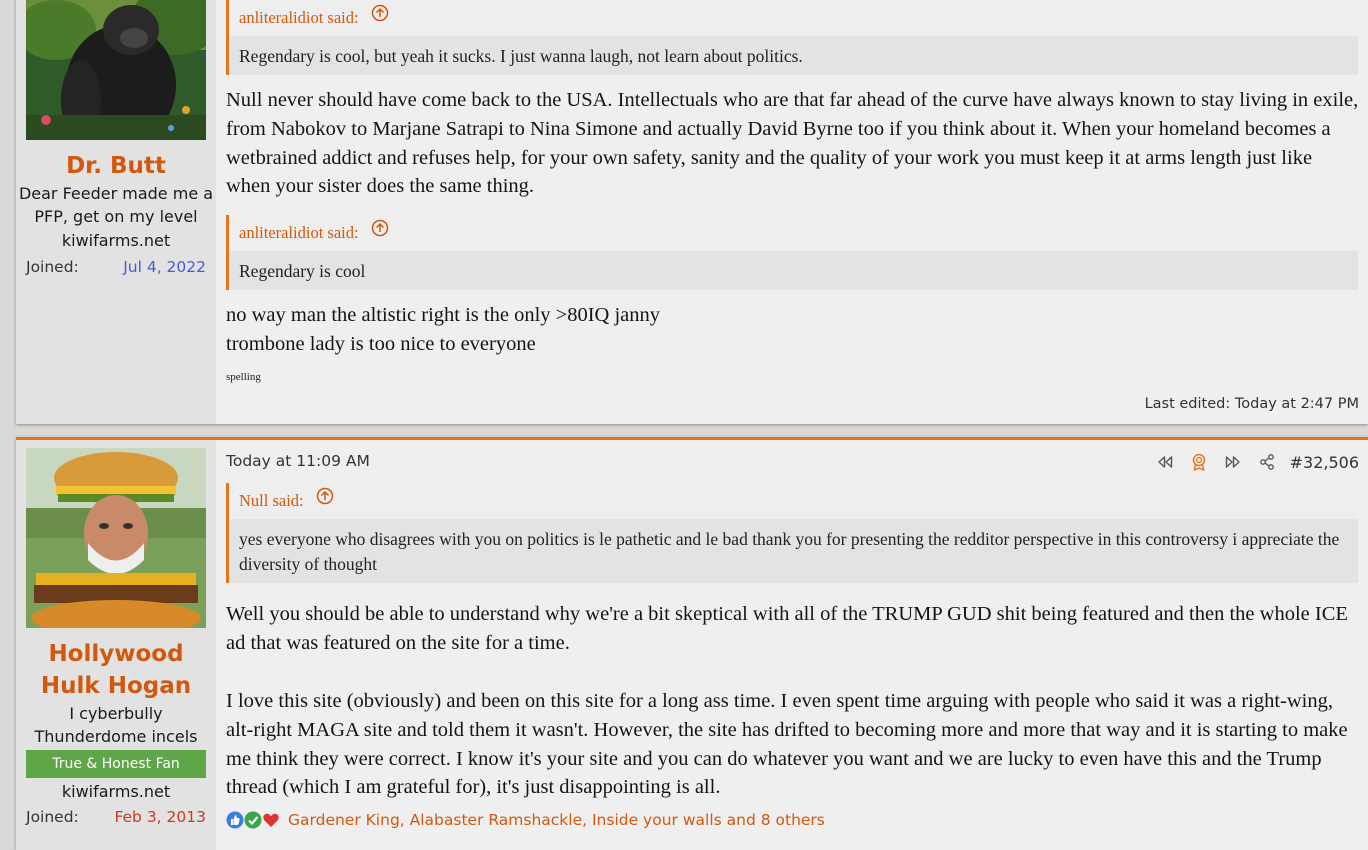 This screenshot has height=850, width=1368. I want to click on username-line-1: Hollywood Hulk Hogan, so click(116, 670).